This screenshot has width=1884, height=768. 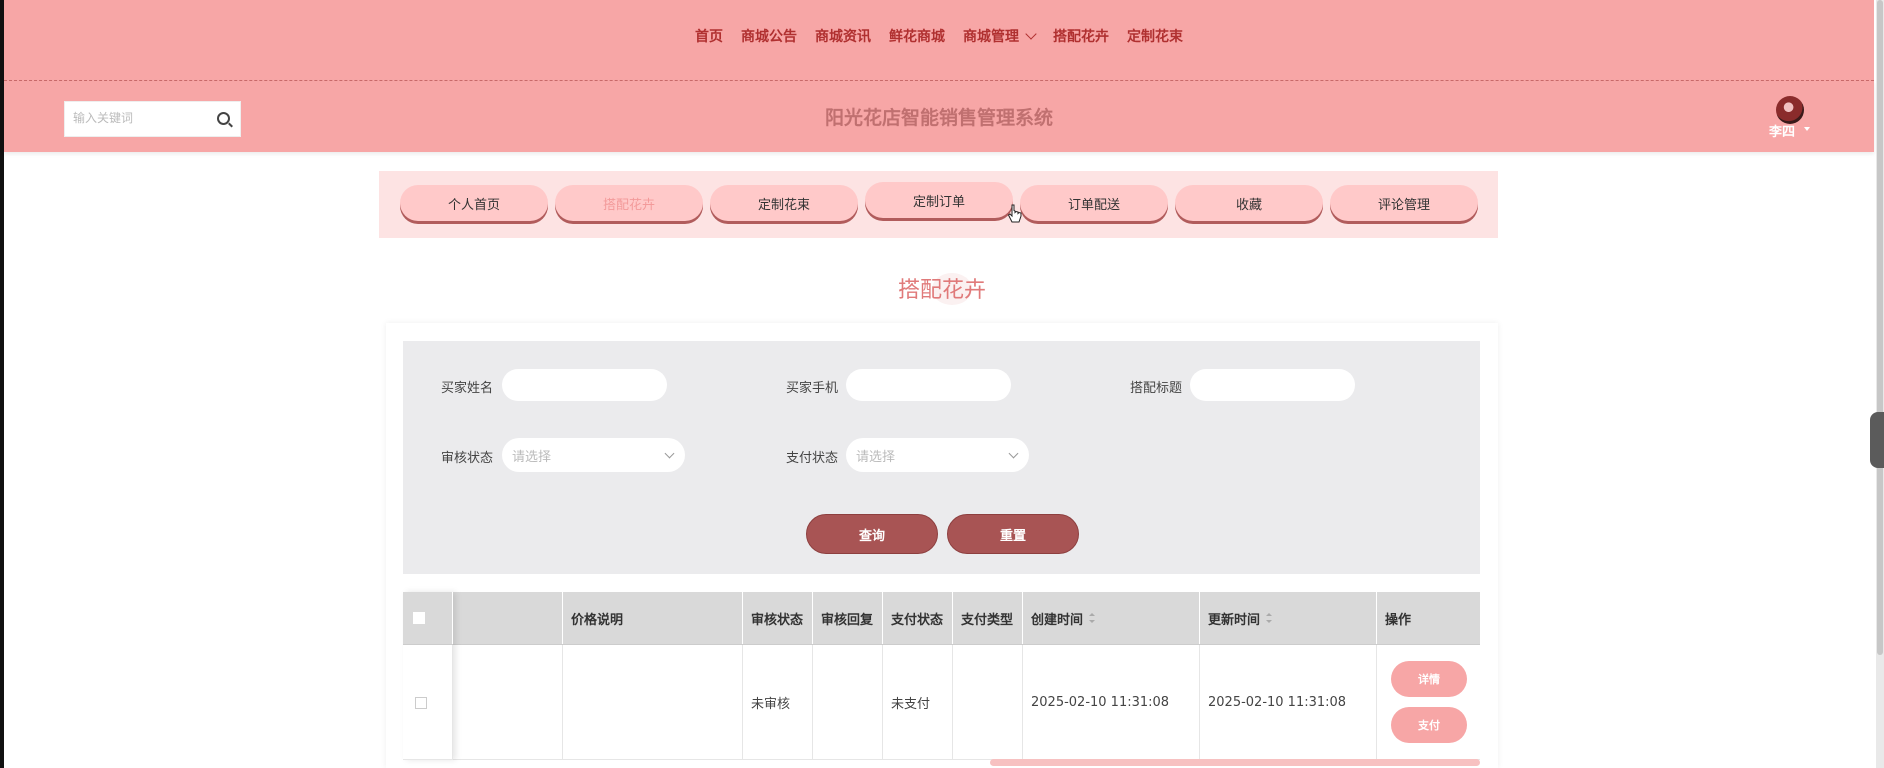 What do you see at coordinates (1288, 618) in the screenshot?
I see `header-updated-time: 更新时间` at bounding box center [1288, 618].